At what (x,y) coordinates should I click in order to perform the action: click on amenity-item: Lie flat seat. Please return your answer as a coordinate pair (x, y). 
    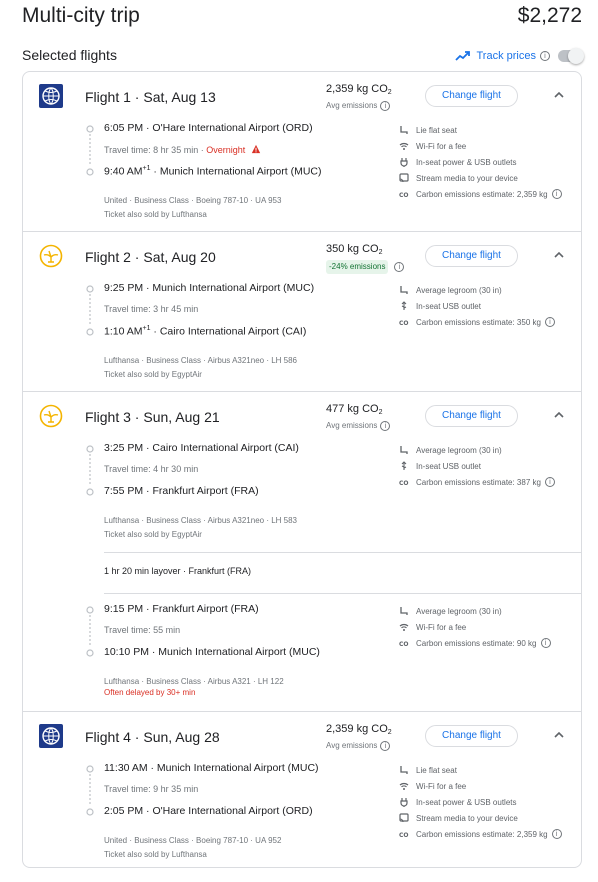
    Looking at the image, I should click on (480, 130).